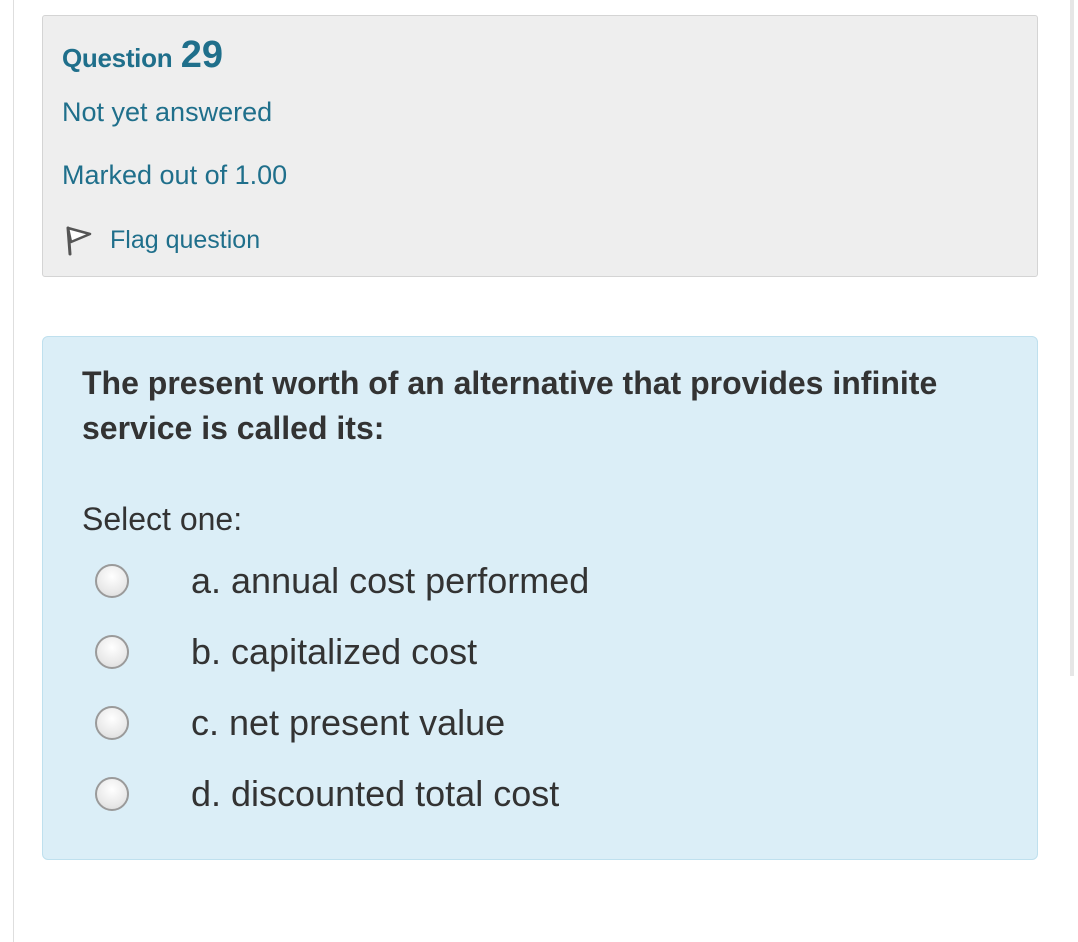 This screenshot has height=942, width=1078. What do you see at coordinates (1072, 338) in the screenshot?
I see `scrollbar` at bounding box center [1072, 338].